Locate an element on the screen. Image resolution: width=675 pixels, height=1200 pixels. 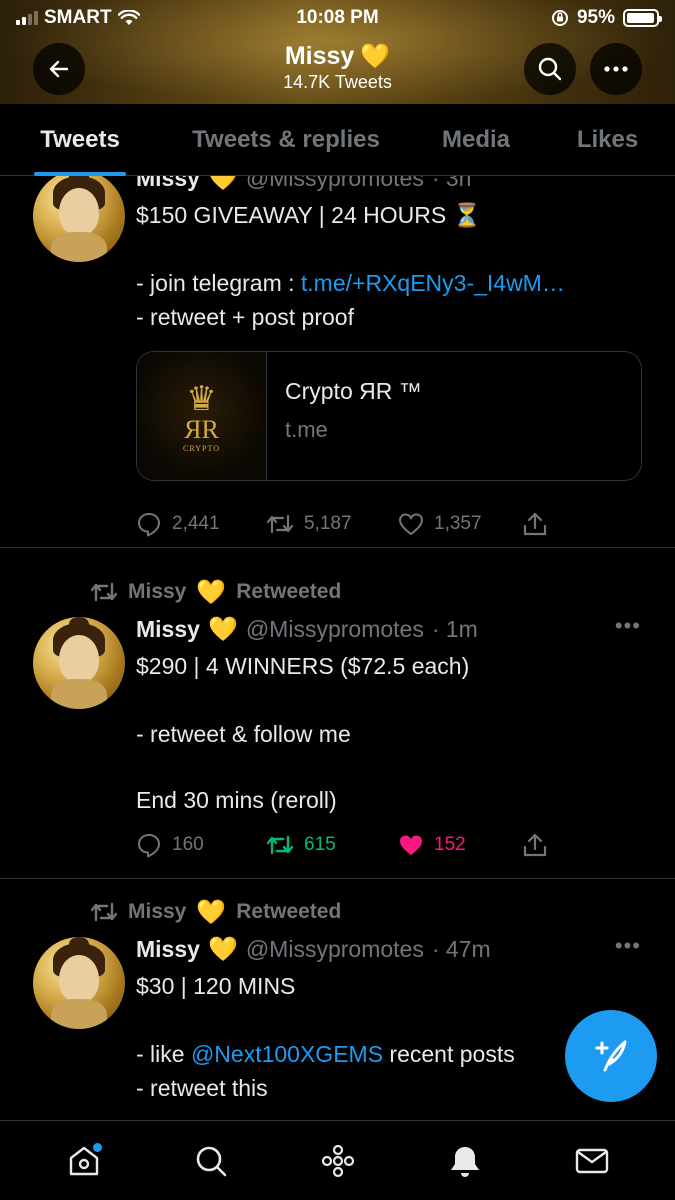
like-button: 1,357 is located at coordinates (460, 524).